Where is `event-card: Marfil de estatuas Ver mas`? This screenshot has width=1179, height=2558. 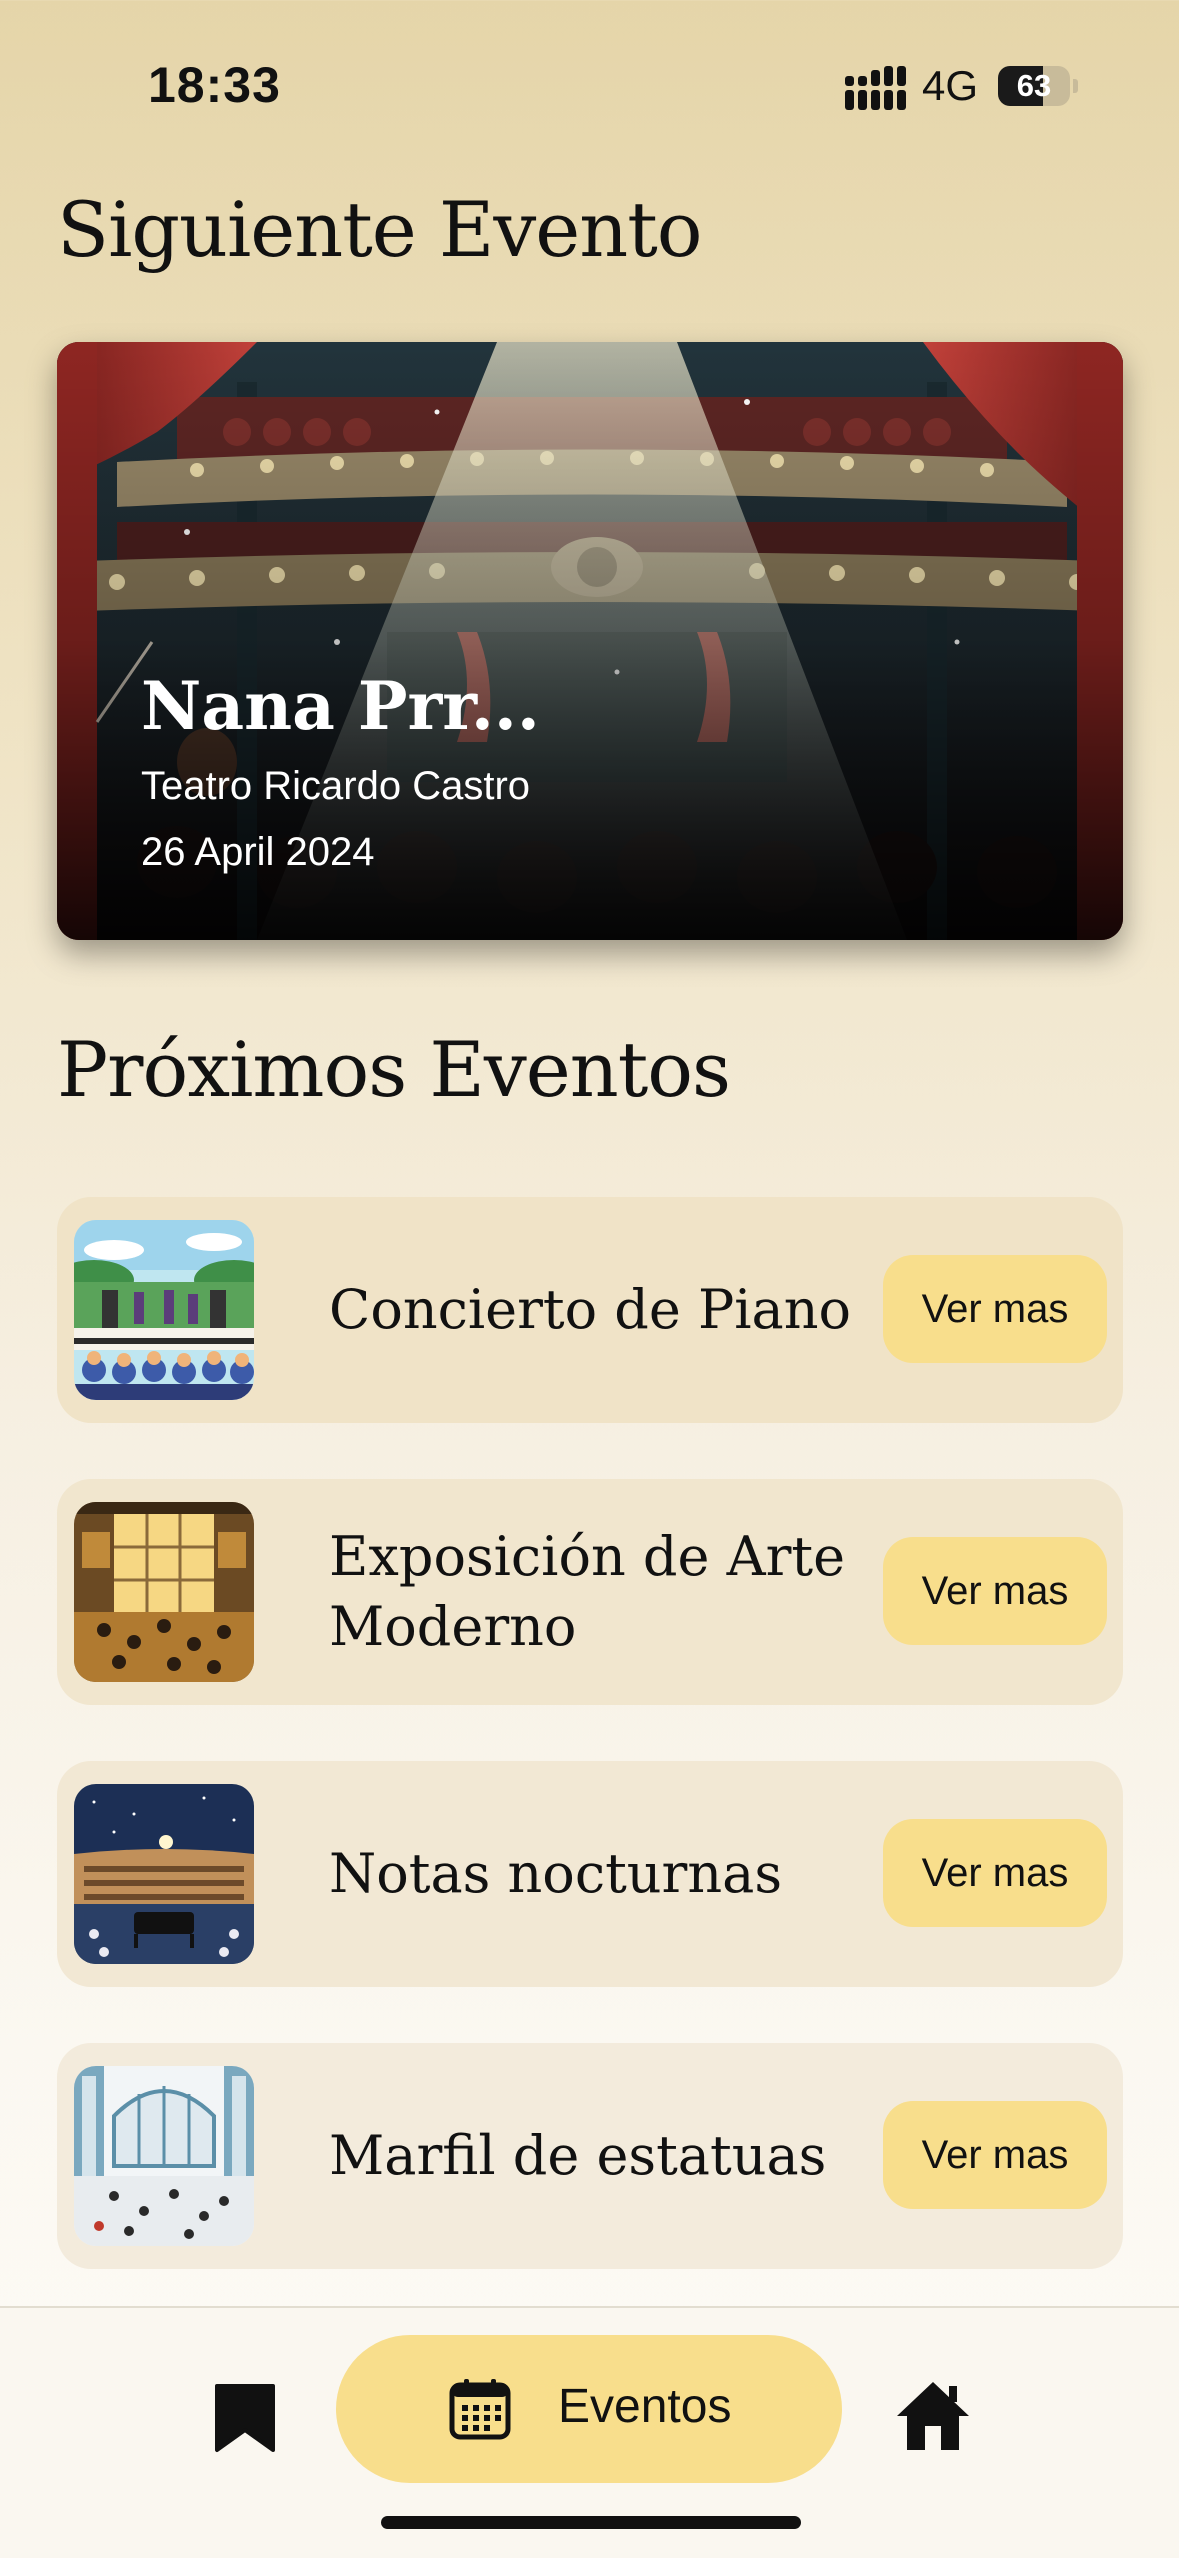
event-card: Marfil de estatuas Ver mas is located at coordinates (590, 2156).